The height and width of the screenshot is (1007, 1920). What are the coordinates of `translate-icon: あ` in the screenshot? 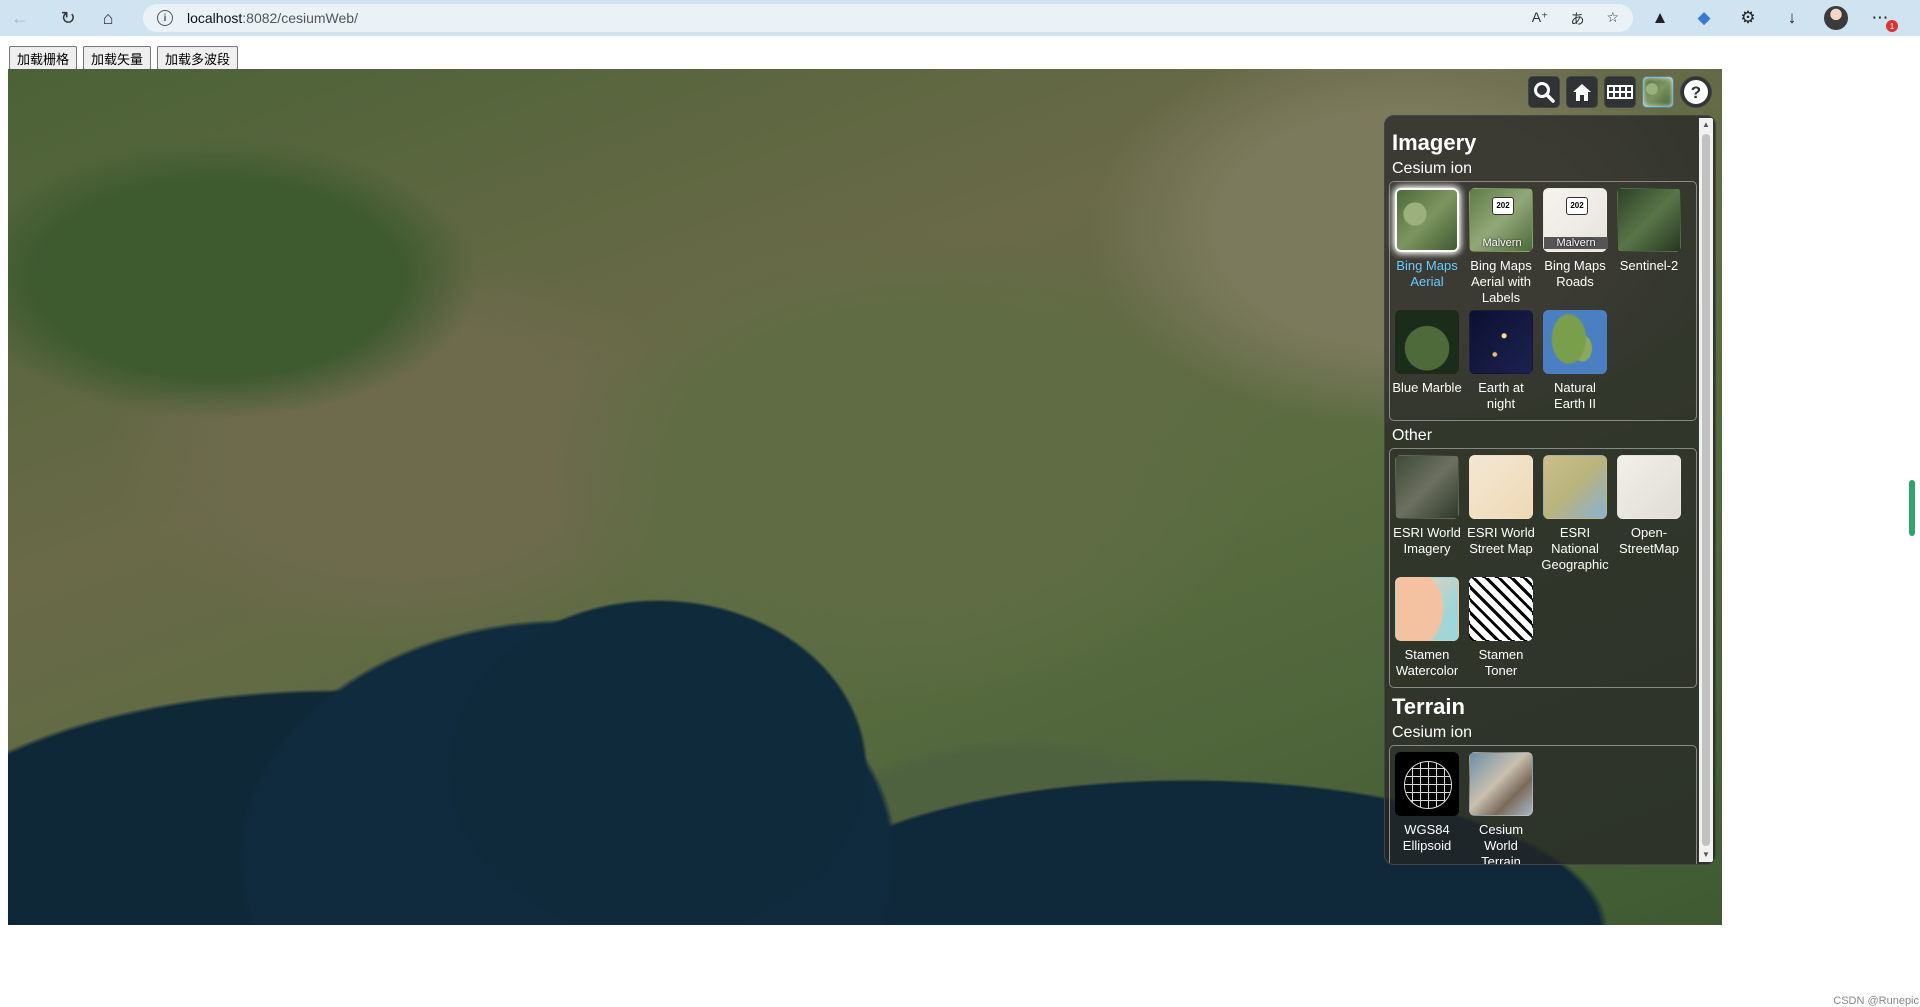 It's located at (1577, 19).